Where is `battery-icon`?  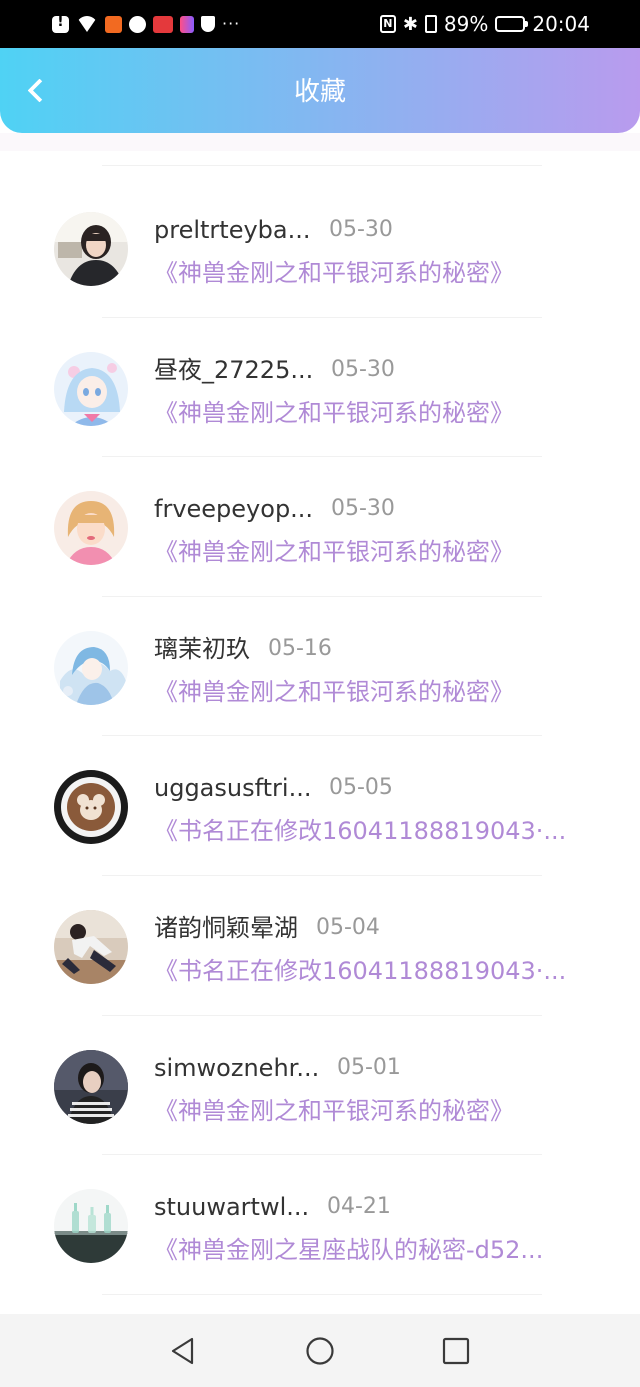 battery-icon is located at coordinates (512, 24).